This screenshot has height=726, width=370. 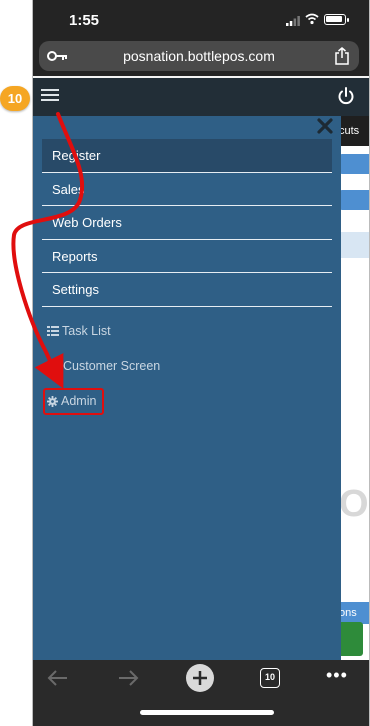 What do you see at coordinates (354, 613) in the screenshot?
I see `options-button: ons` at bounding box center [354, 613].